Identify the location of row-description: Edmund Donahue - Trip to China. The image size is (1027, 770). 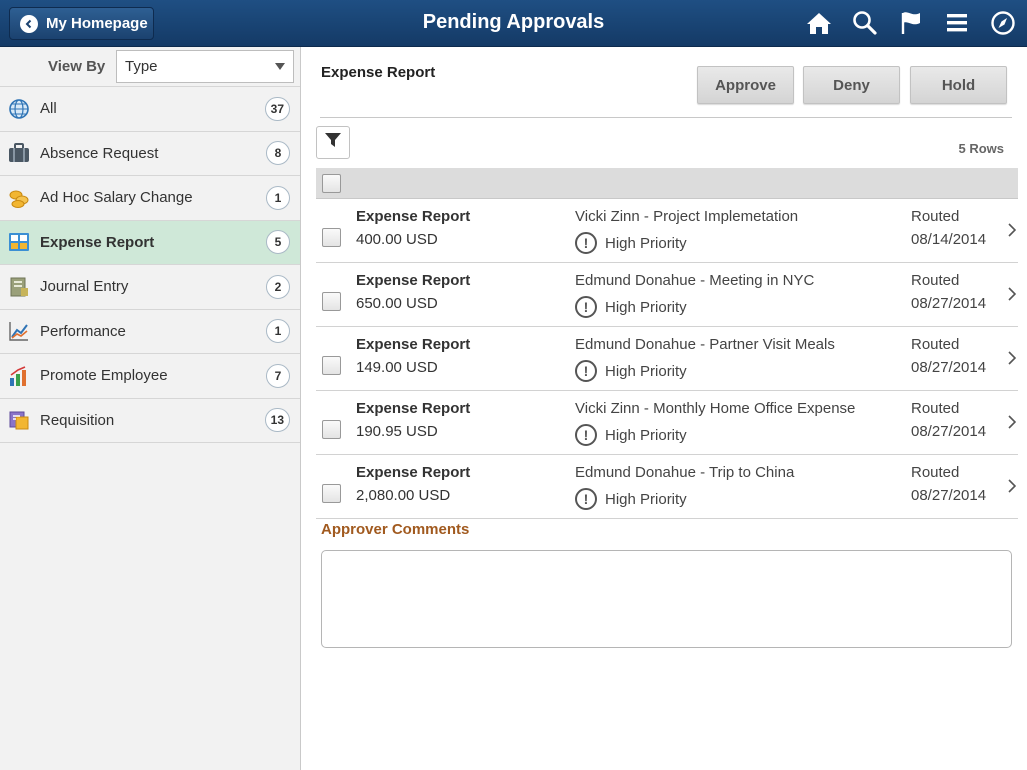
(685, 472).